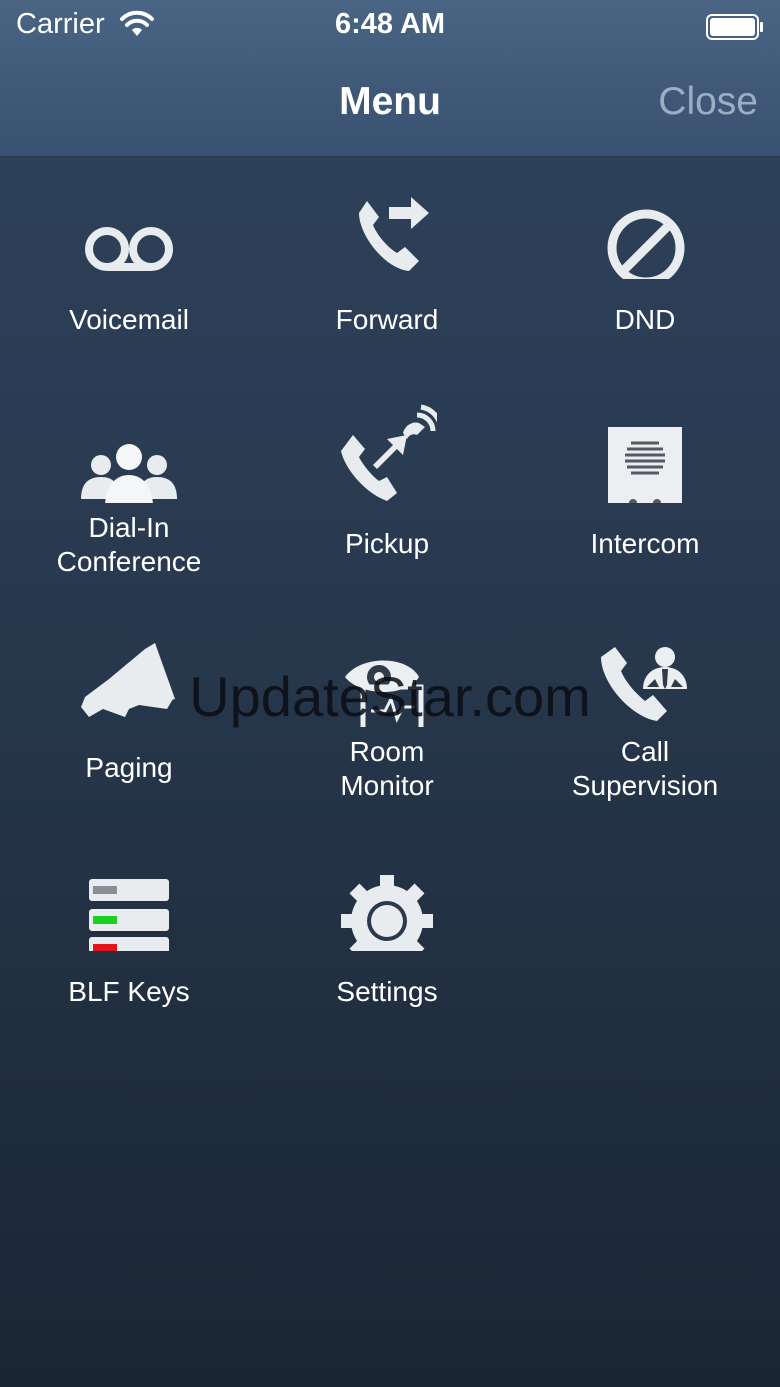 Image resolution: width=780 pixels, height=1387 pixels. I want to click on menu-item-intercom: Intercom, so click(645, 493).